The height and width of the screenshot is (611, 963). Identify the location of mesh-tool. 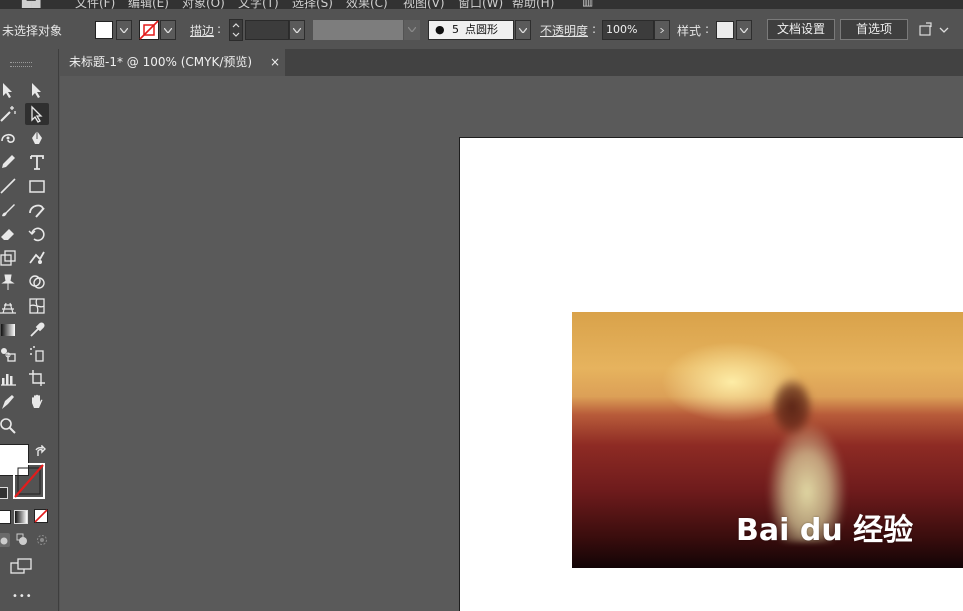
(37, 306).